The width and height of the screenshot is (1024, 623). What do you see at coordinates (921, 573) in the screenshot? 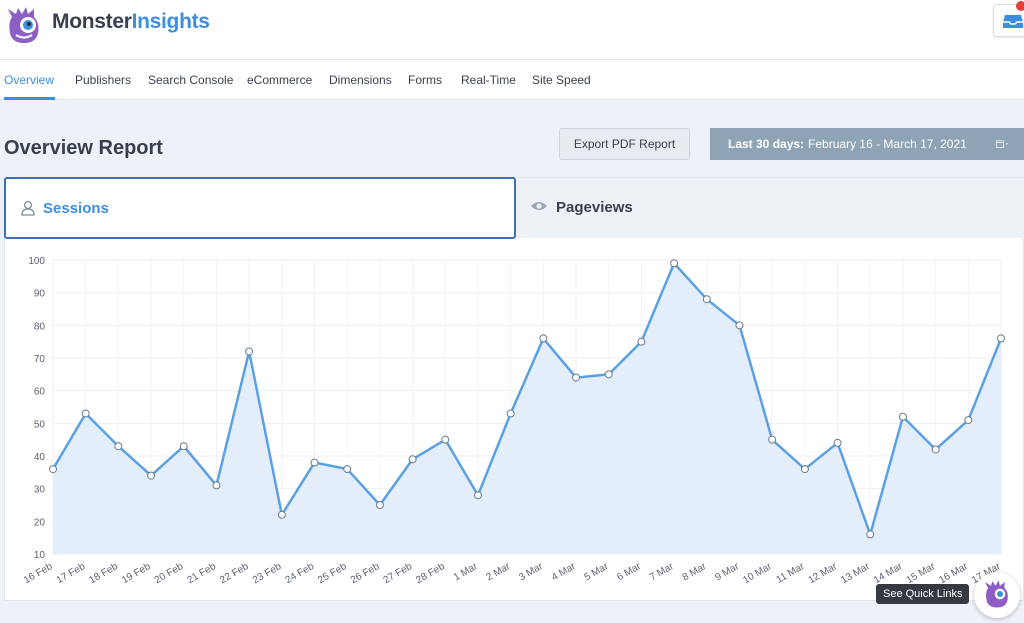
I see `x-tick-label: 15 Mar` at bounding box center [921, 573].